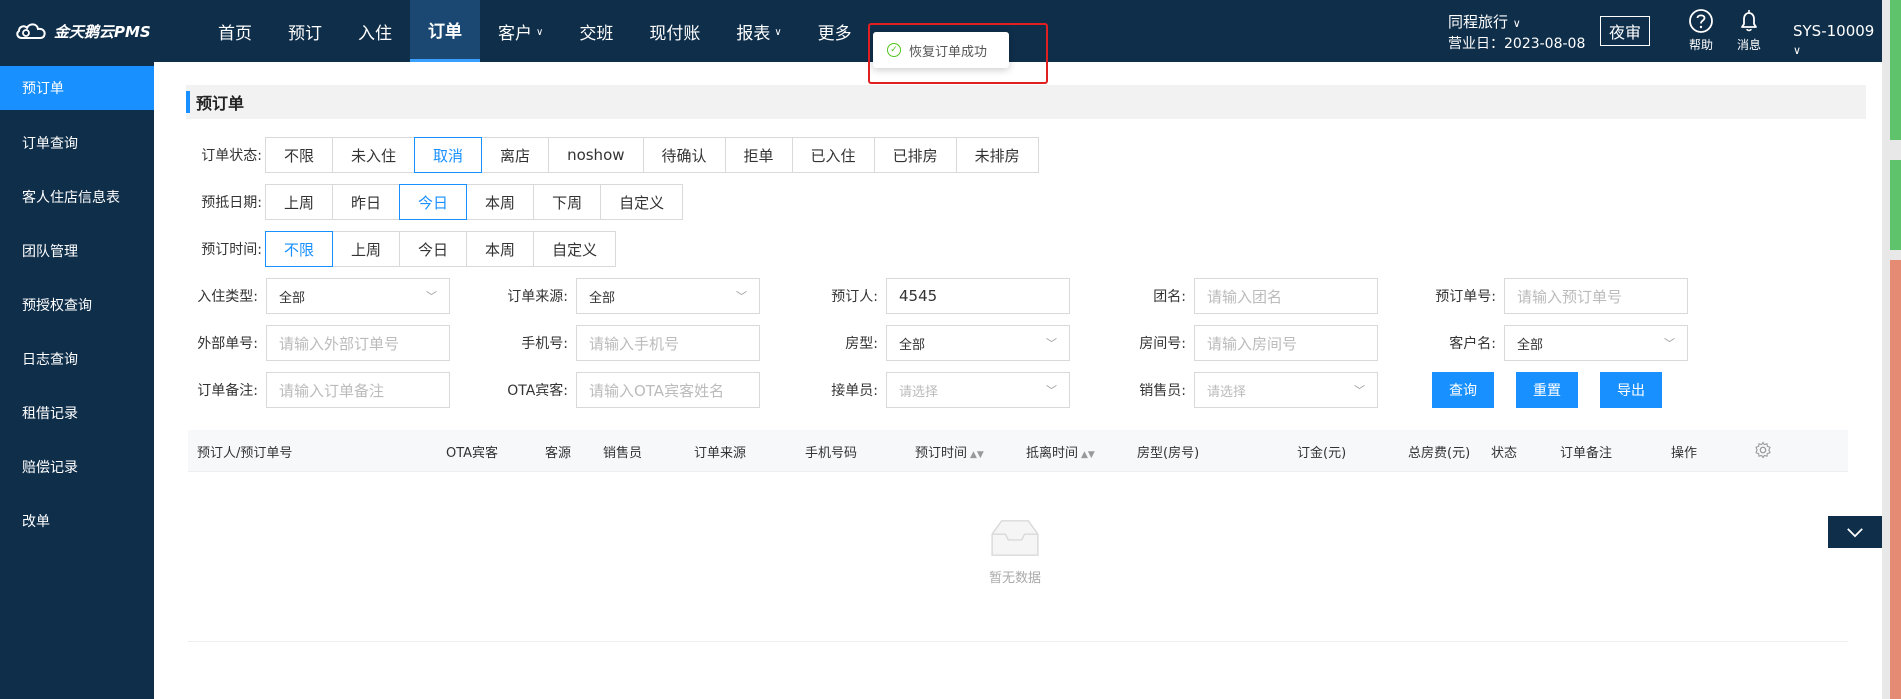 The height and width of the screenshot is (699, 1901). I want to click on hotel-selector: 同程旅行 ∨ 营业日：2023-08-08, so click(1516, 33).